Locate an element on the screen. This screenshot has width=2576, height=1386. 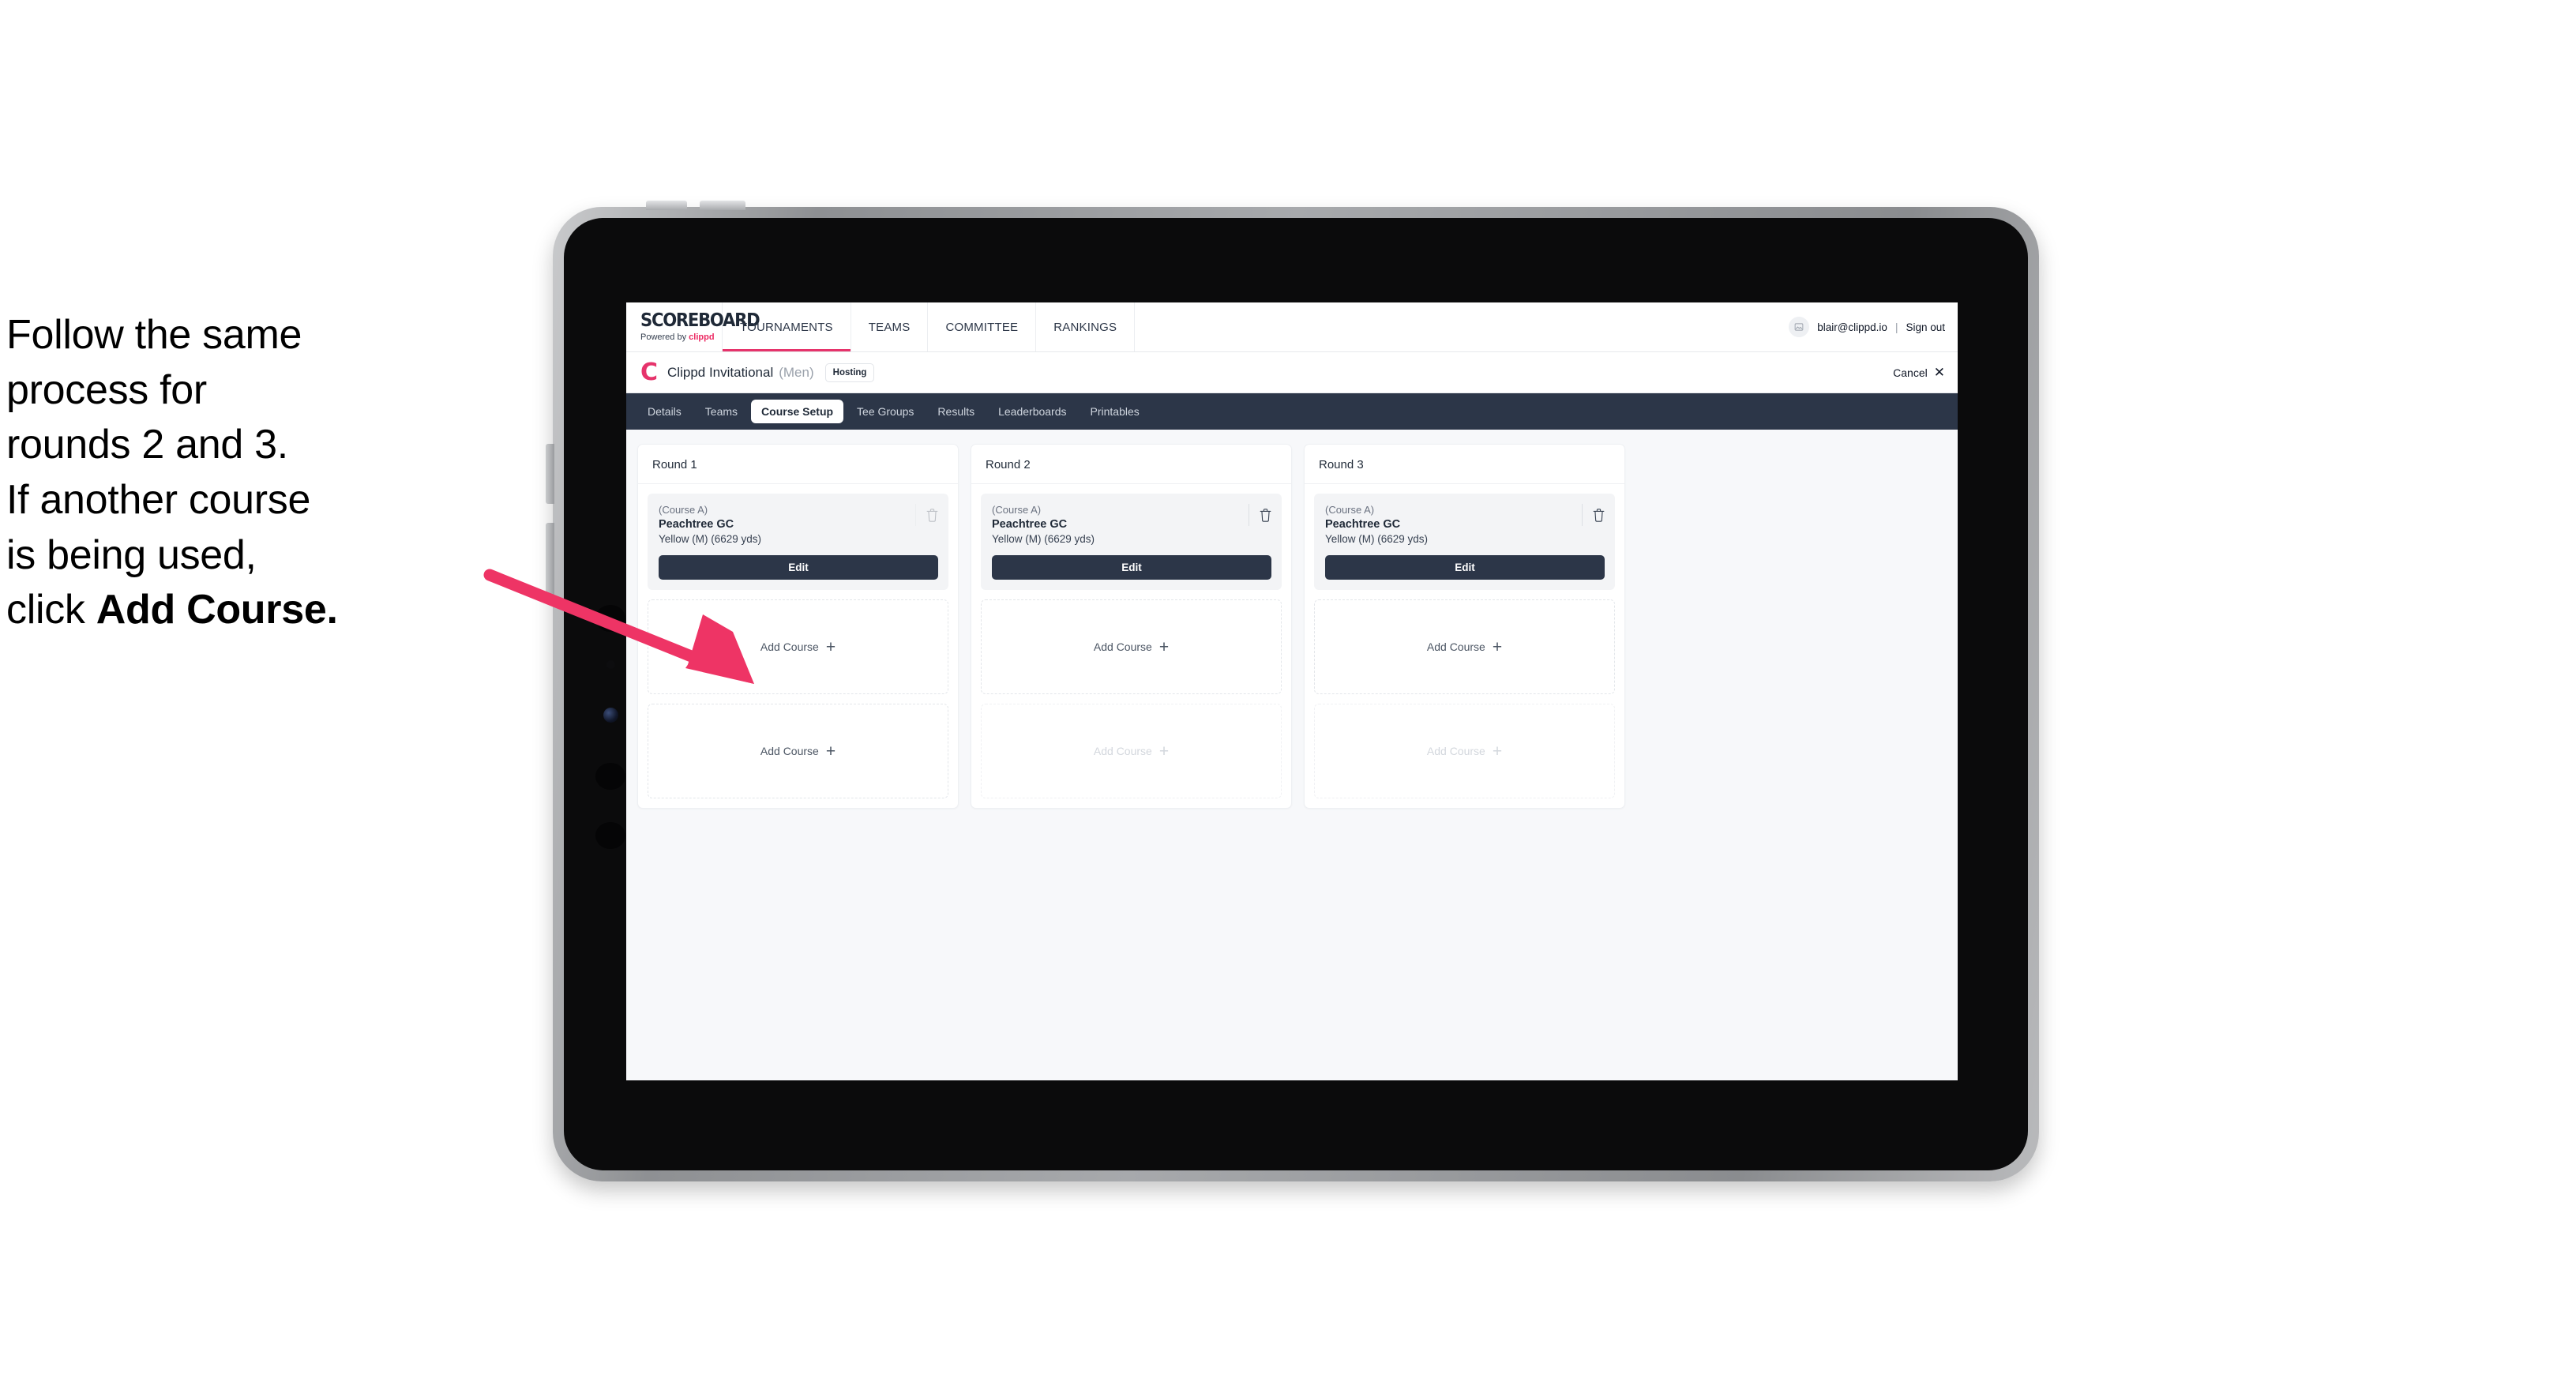
side-button-top is located at coordinates (550, 474).